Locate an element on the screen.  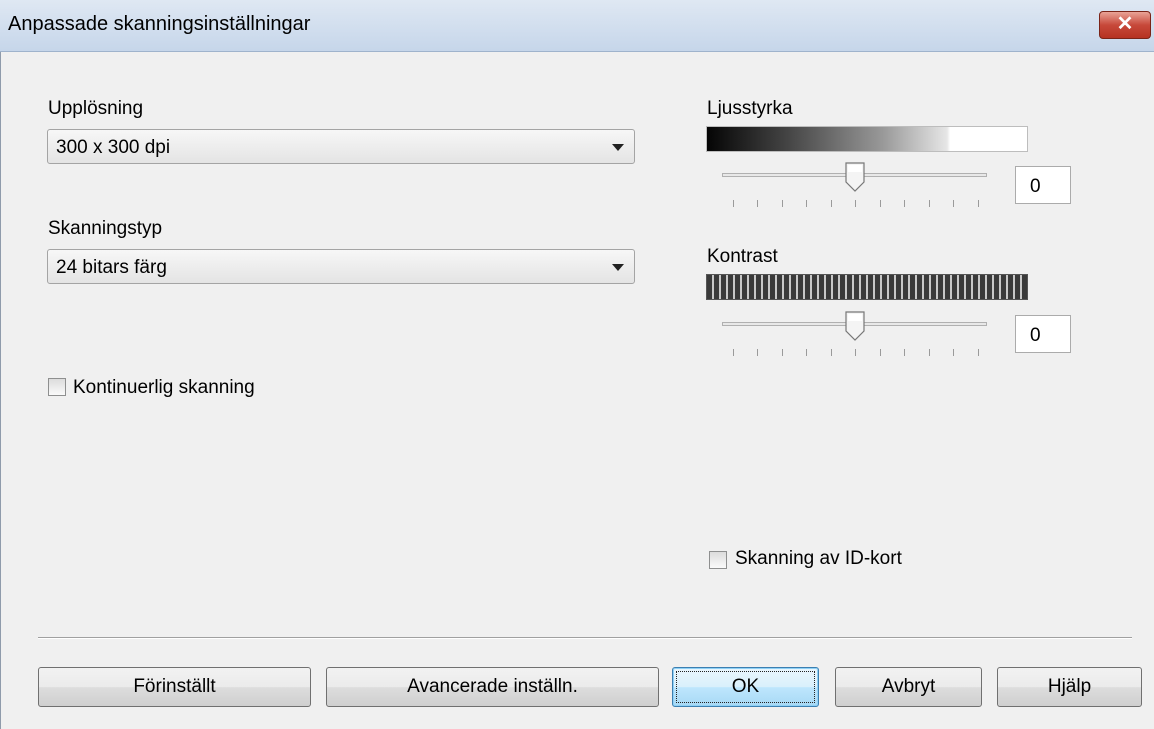
advanced-settings-button: Avancerade inställn. is located at coordinates (492, 687).